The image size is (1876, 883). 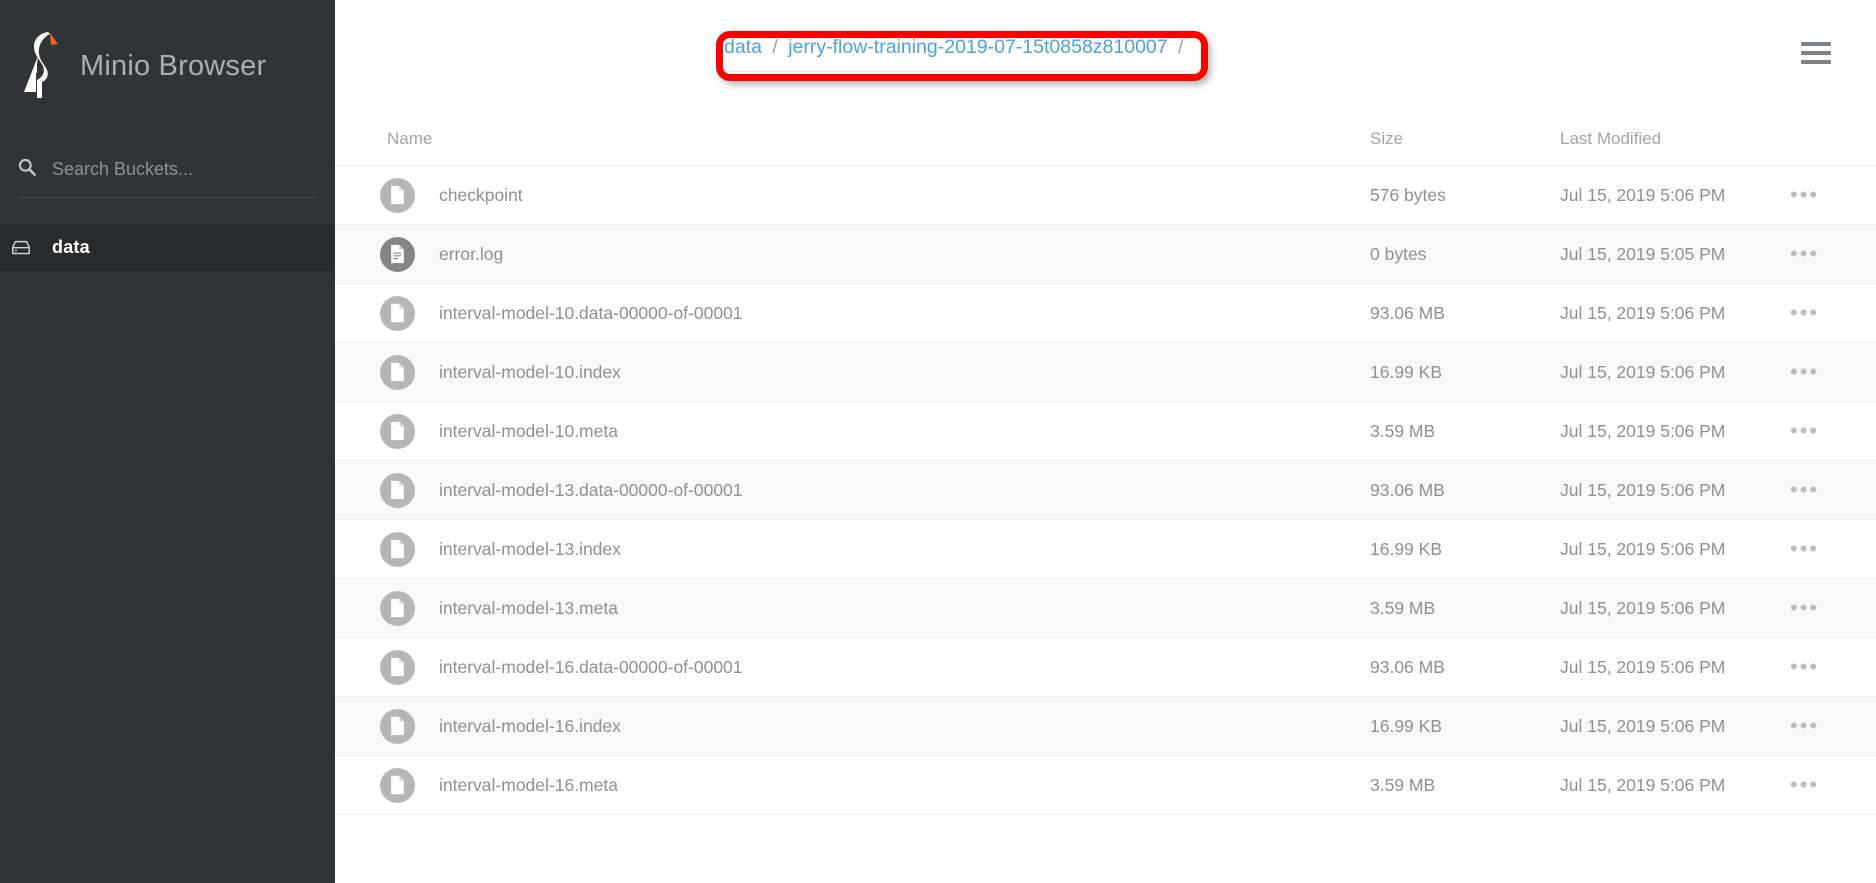 I want to click on file-name-label: error.log, so click(x=471, y=253).